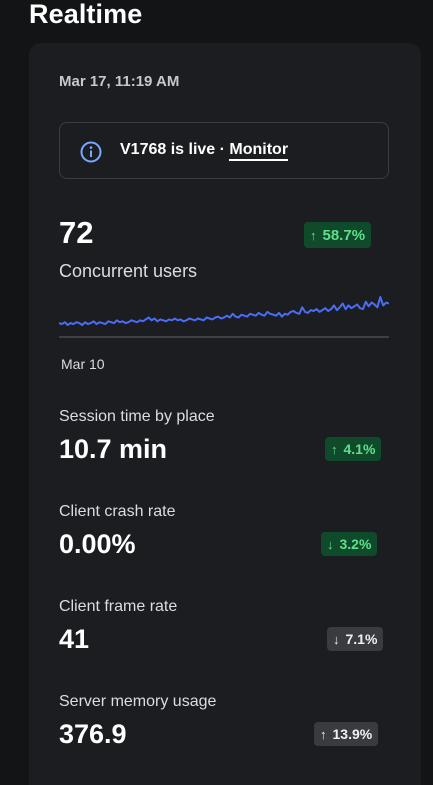  What do you see at coordinates (76, 232) in the screenshot?
I see `concurrent-users-value: 72` at bounding box center [76, 232].